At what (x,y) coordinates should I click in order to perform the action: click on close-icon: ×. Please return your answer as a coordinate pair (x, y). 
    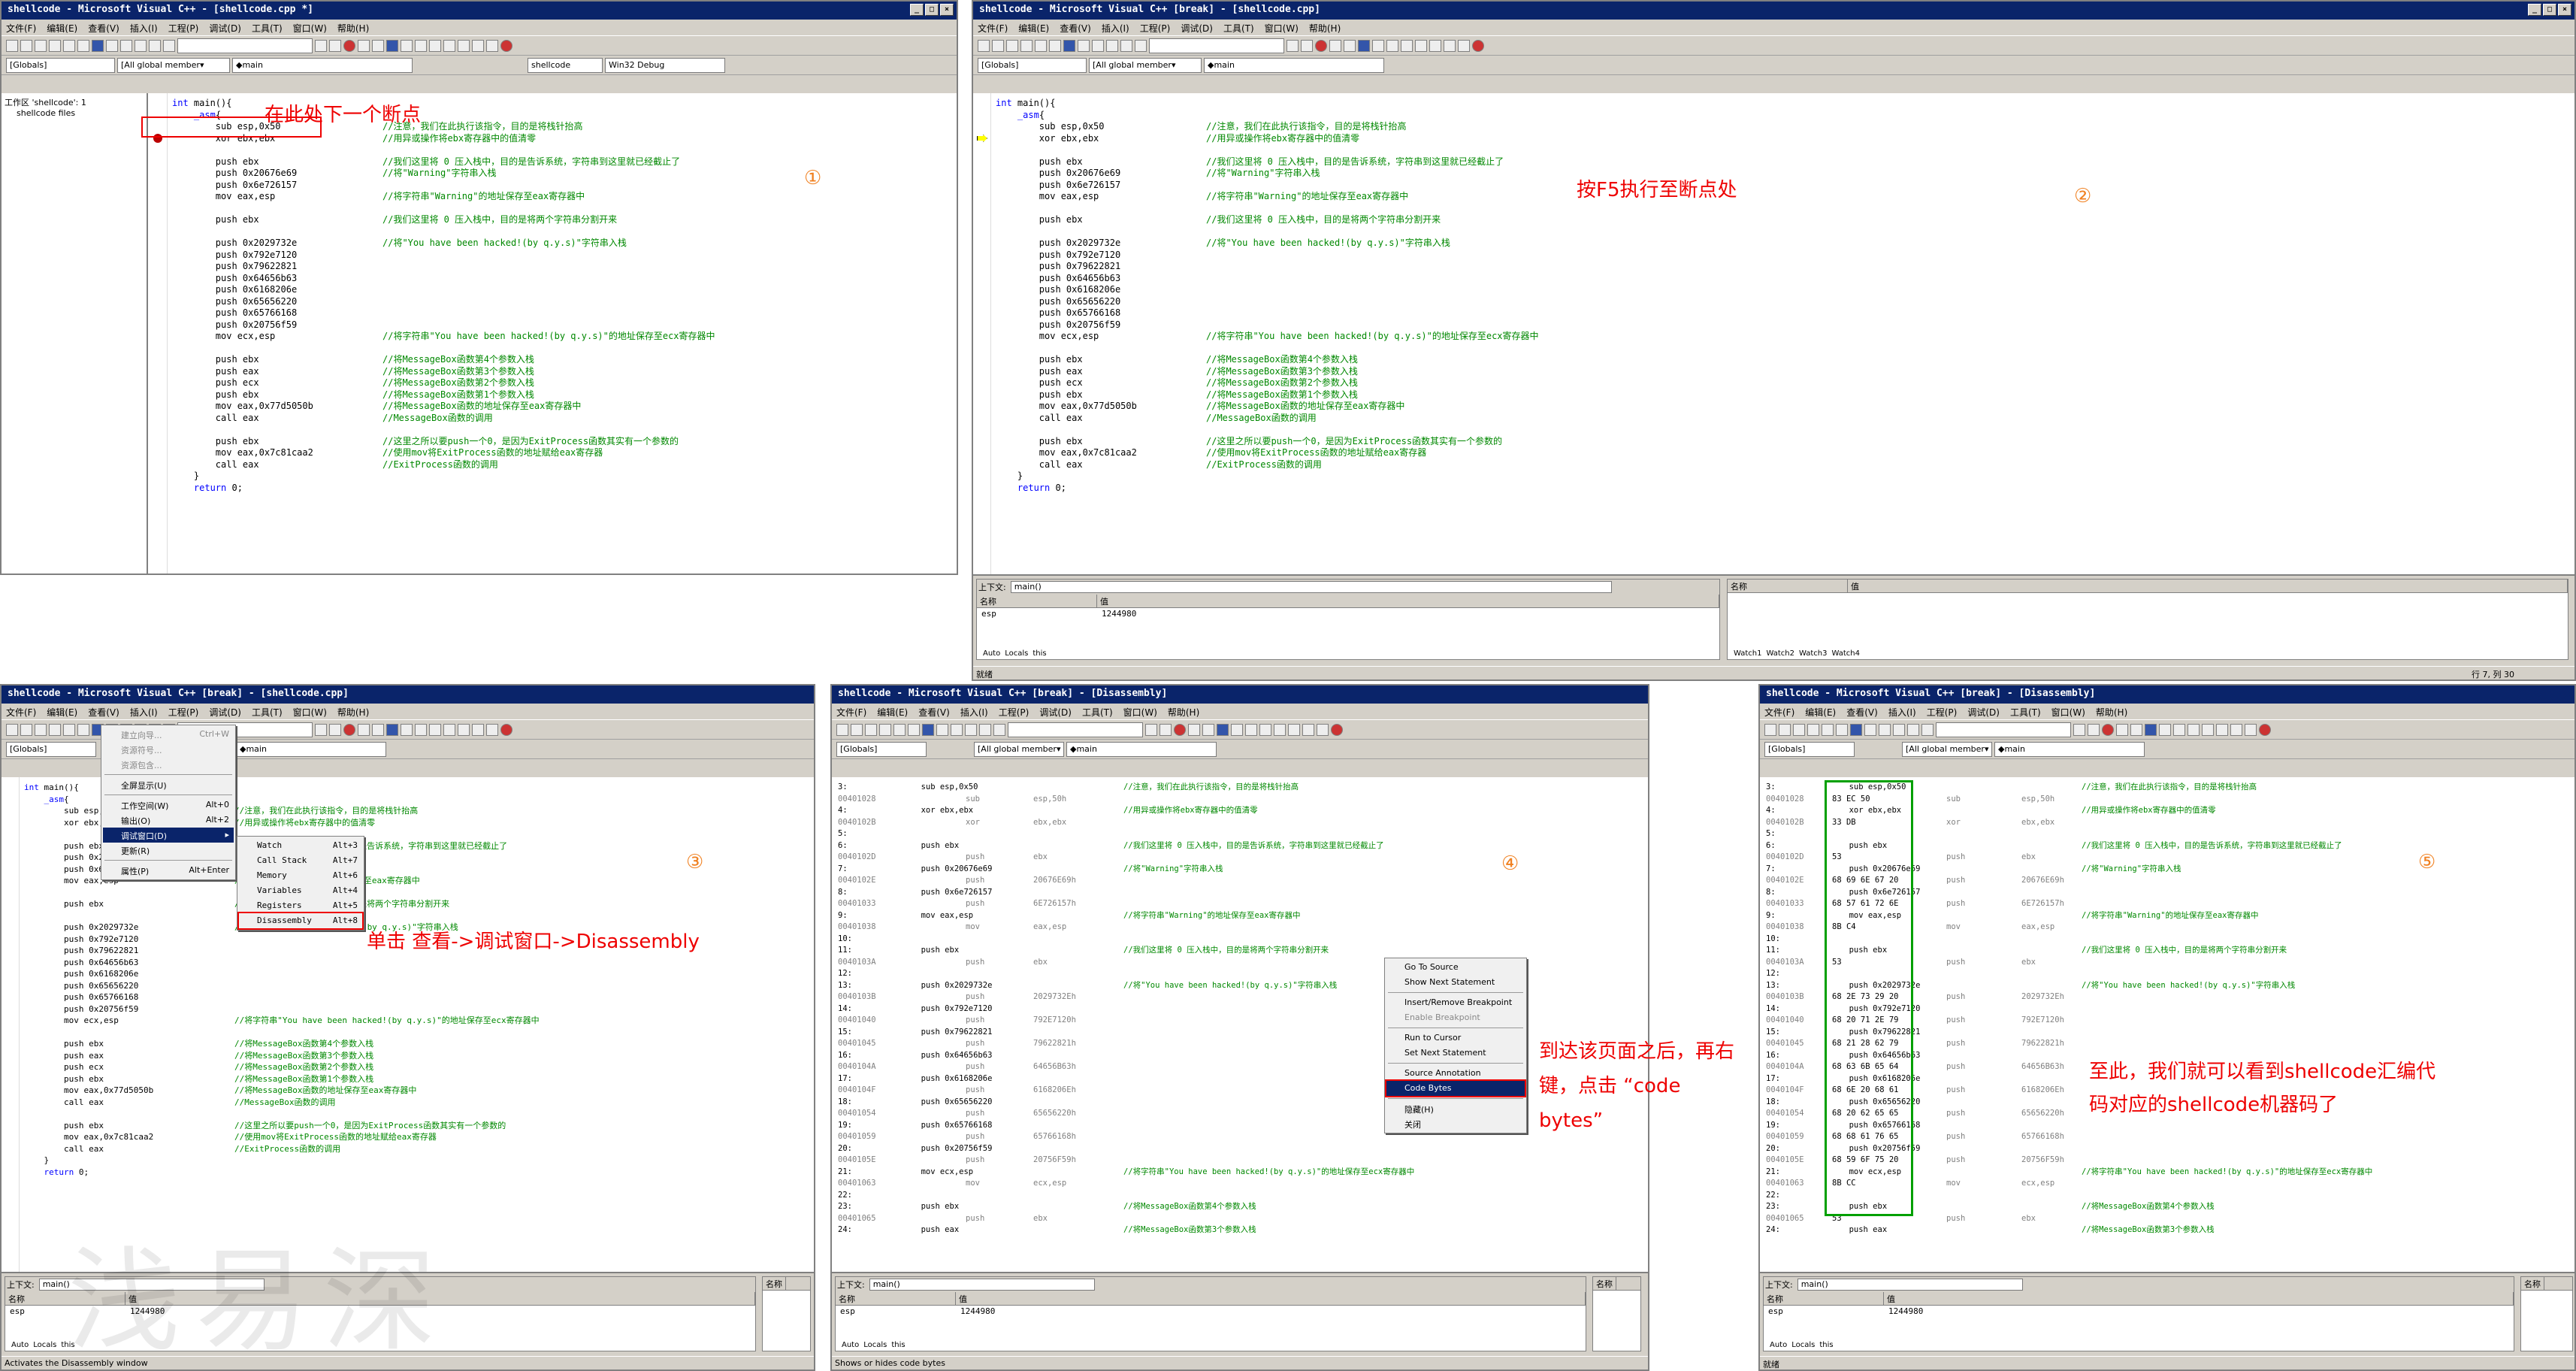
    Looking at the image, I should click on (2565, 10).